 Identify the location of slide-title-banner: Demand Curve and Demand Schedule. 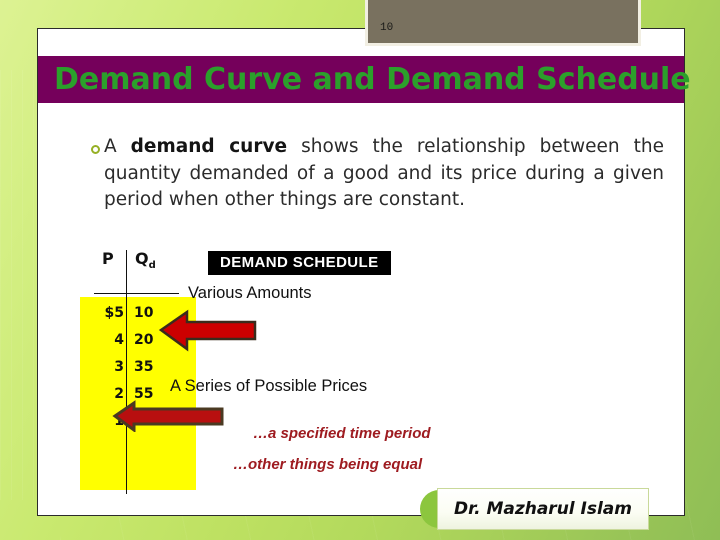
(364, 79).